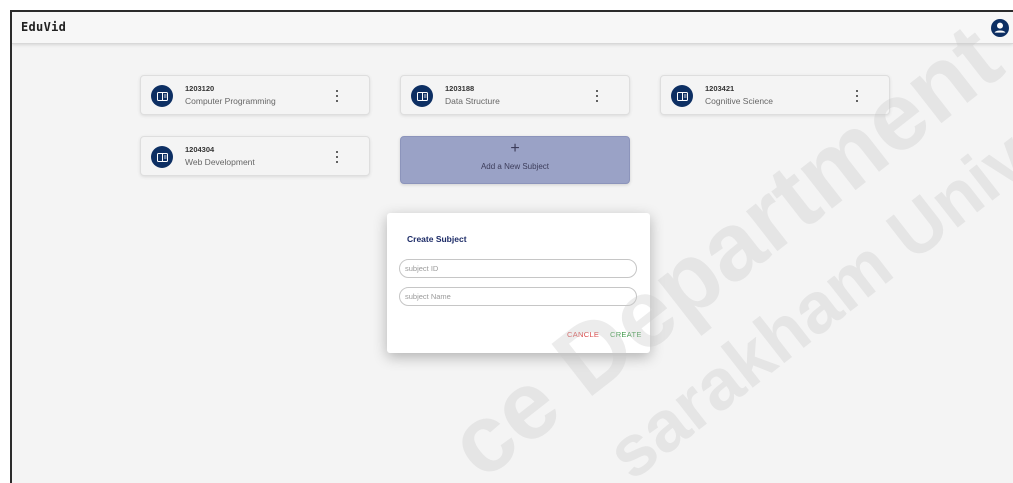  What do you see at coordinates (512, 28) in the screenshot?
I see `app-bar: EduVid` at bounding box center [512, 28].